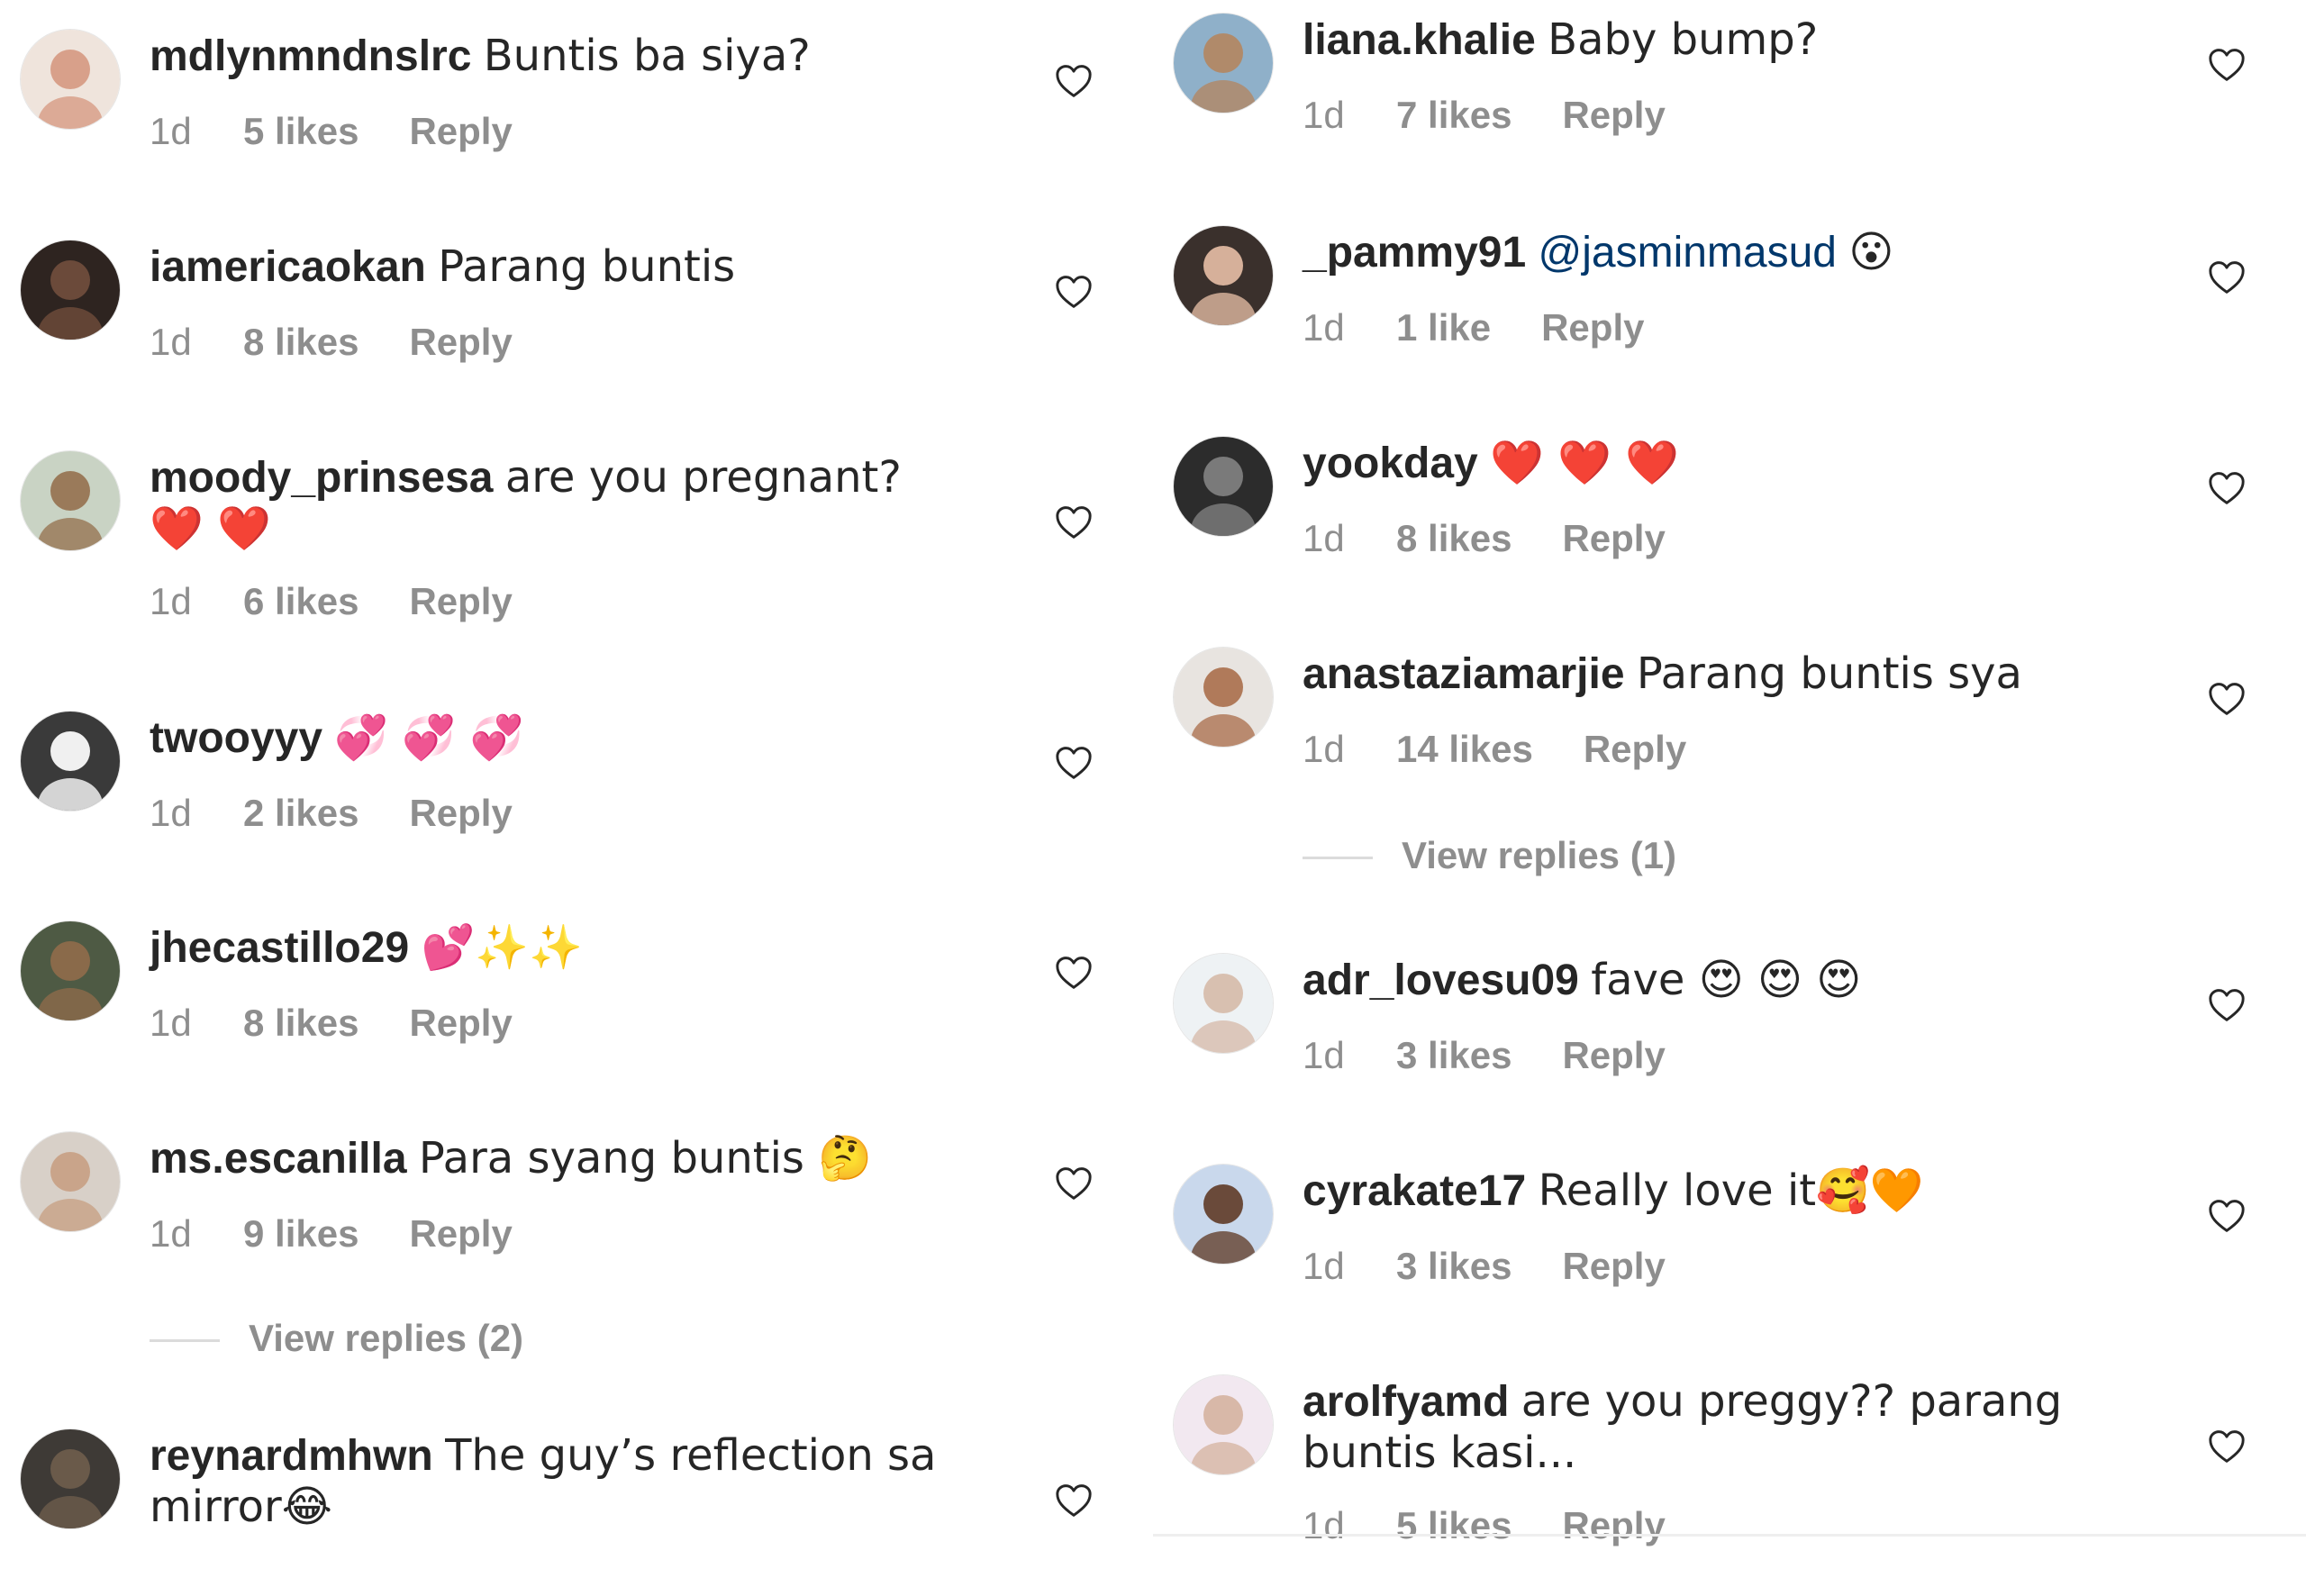 The height and width of the screenshot is (1596, 2306). I want to click on comment-username: mdlynmndnslrc, so click(310, 56).